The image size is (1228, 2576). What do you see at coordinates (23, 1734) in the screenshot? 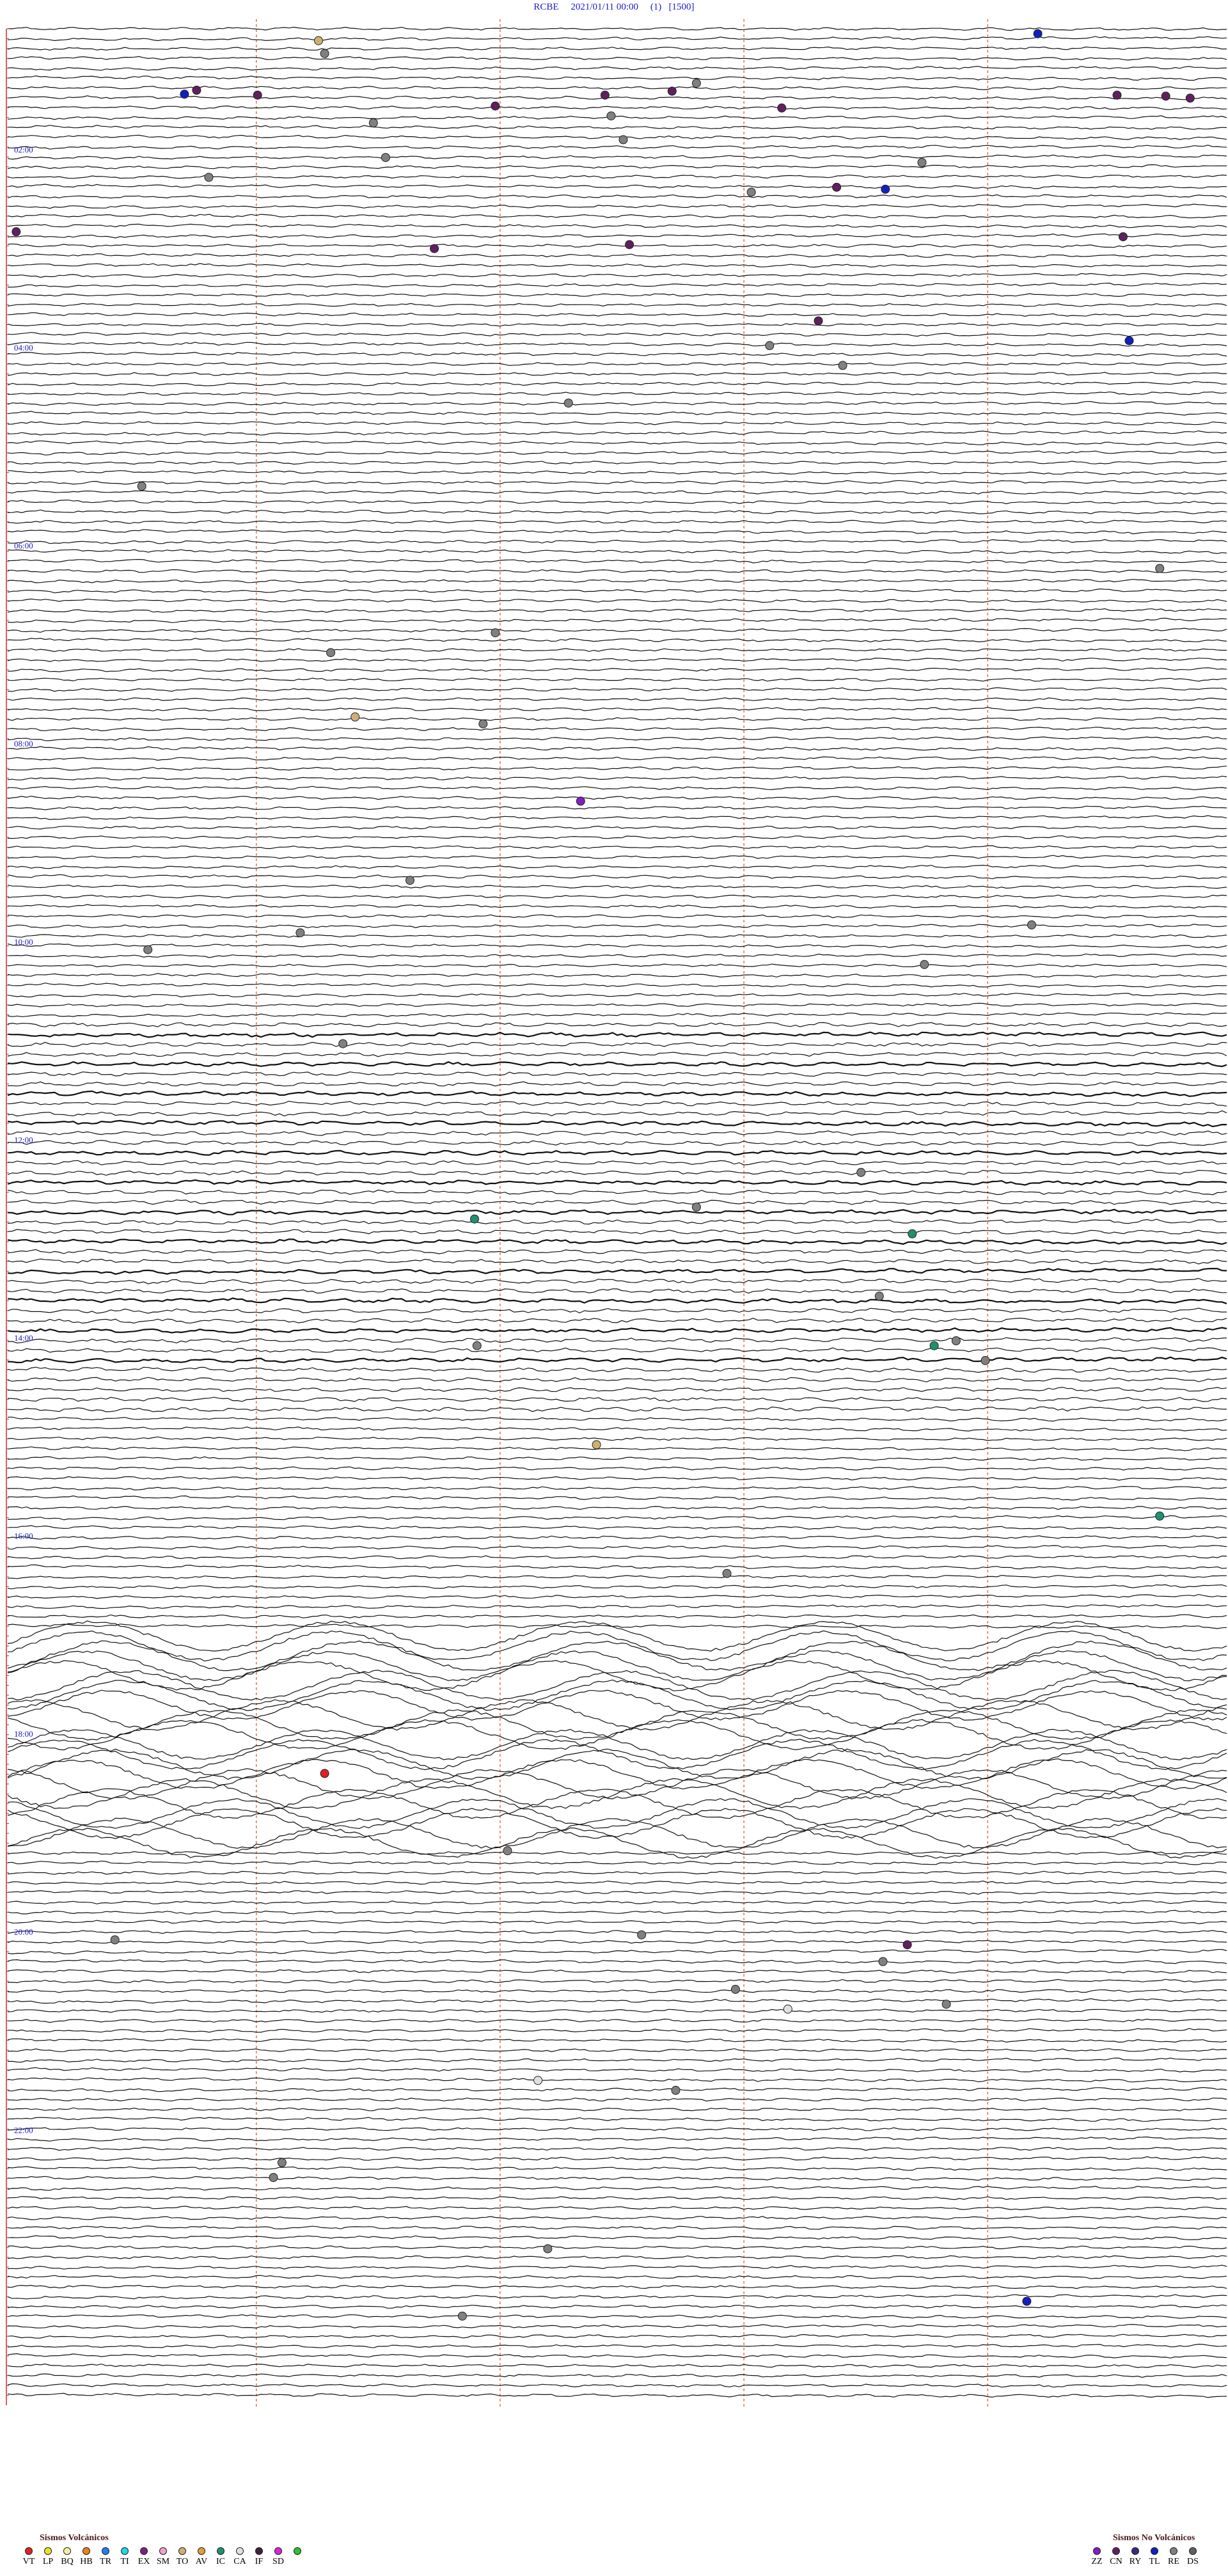
I see `hour-label: 18:00` at bounding box center [23, 1734].